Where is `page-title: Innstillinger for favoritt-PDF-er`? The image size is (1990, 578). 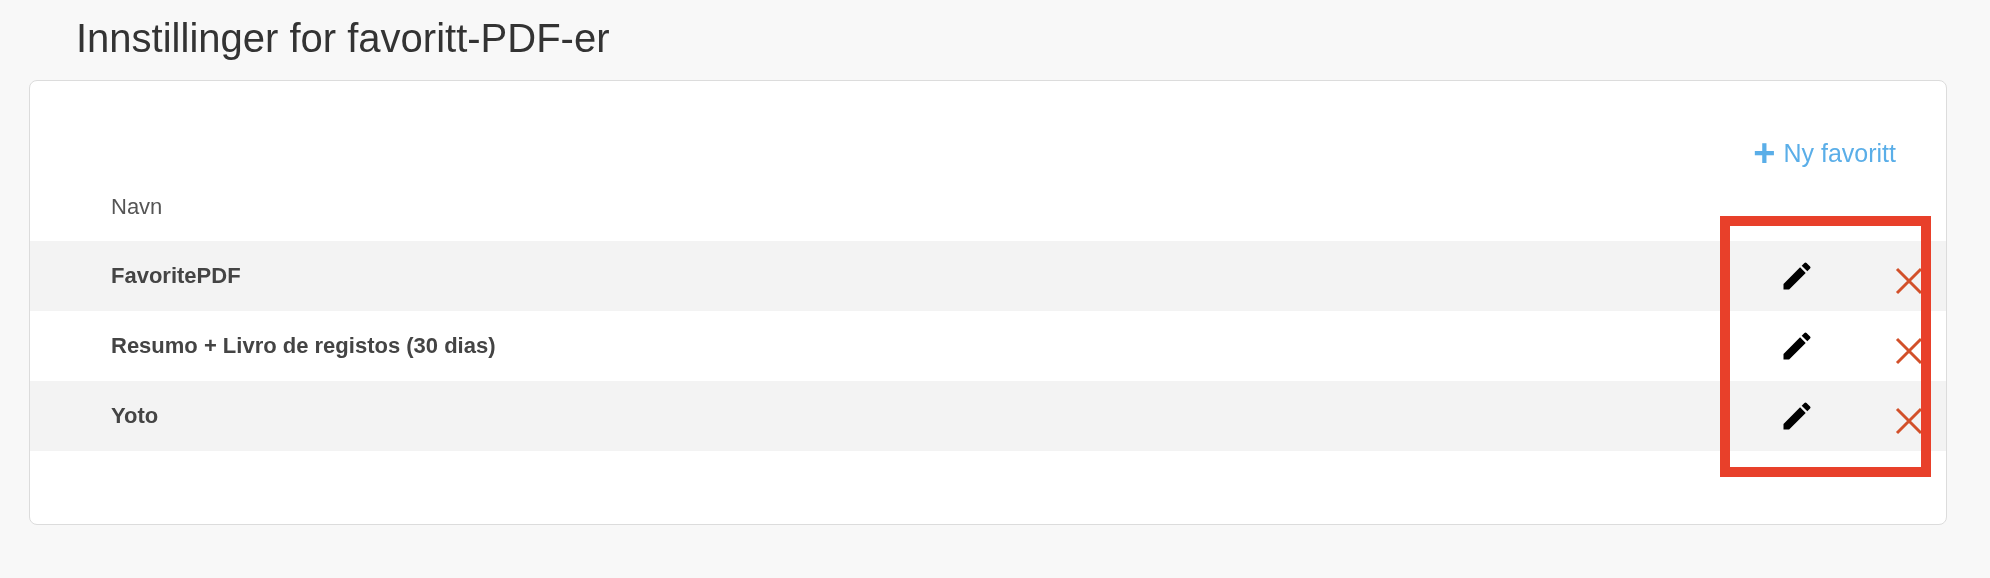
page-title: Innstillinger for favoritt-PDF-er is located at coordinates (343, 38).